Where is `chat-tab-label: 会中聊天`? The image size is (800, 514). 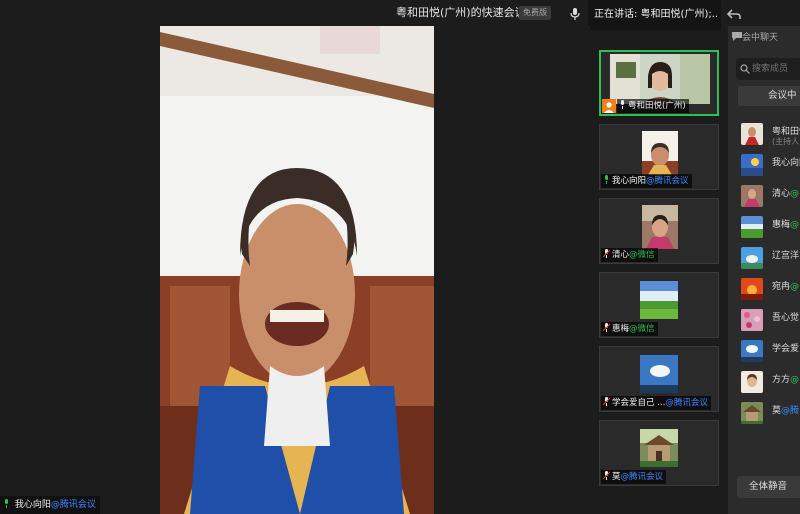
chat-tab-label: 会中聊天 is located at coordinates (760, 38).